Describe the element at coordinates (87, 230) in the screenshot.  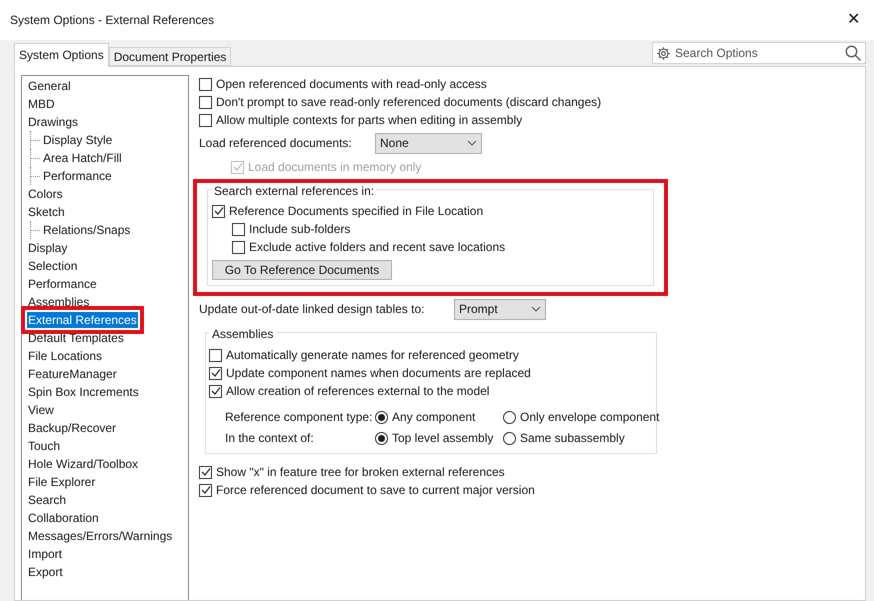
I see `sidebar-item: Relations/Snaps` at that location.